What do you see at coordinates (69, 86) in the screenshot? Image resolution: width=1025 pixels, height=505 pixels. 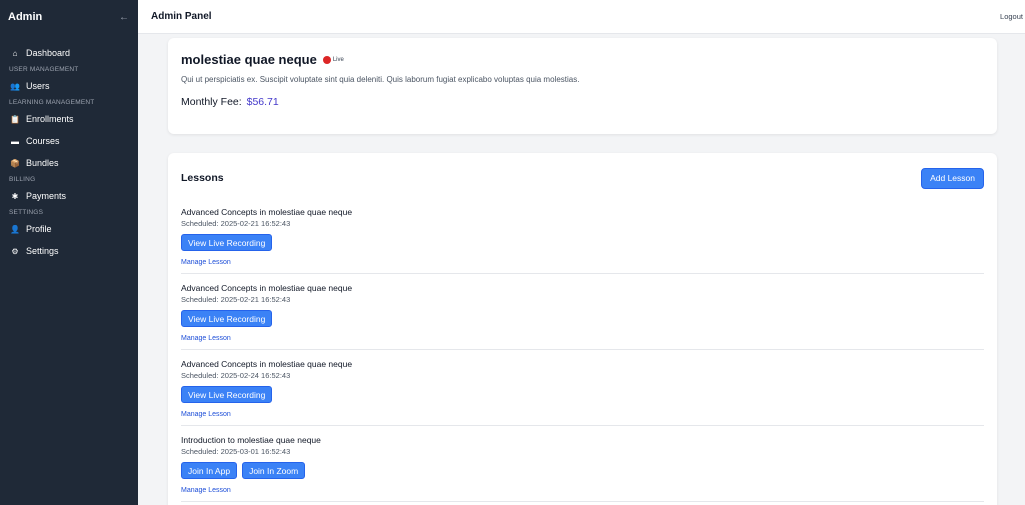 I see `sidebar-item-users: 👥 Users` at bounding box center [69, 86].